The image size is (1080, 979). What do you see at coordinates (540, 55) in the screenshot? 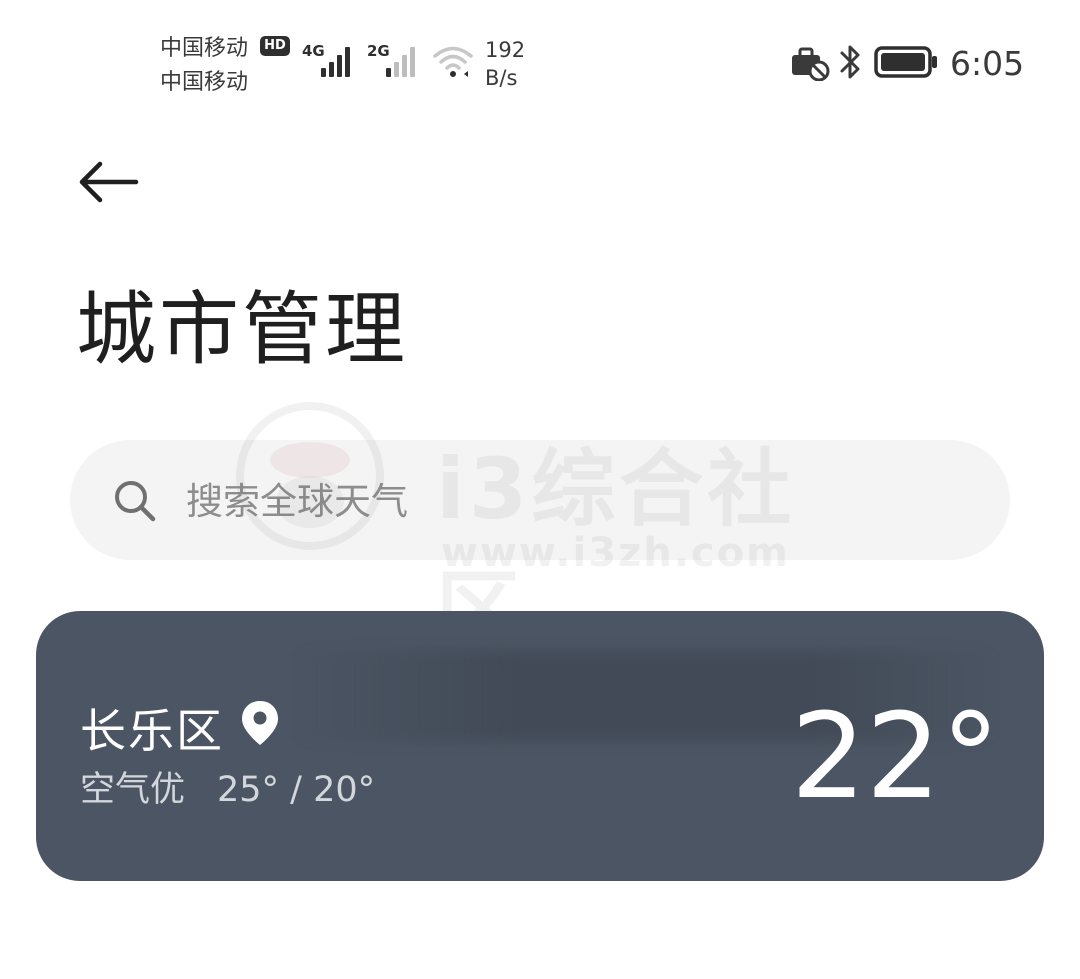
I see `status-bar: 中国移动 中国移动 HD 4G 2G 192 B/s 6:05` at bounding box center [540, 55].